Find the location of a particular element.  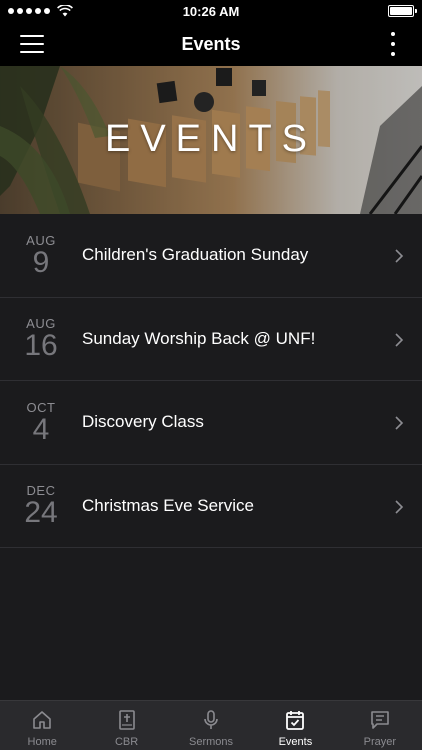

hamburger-menu-icon is located at coordinates (32, 44).